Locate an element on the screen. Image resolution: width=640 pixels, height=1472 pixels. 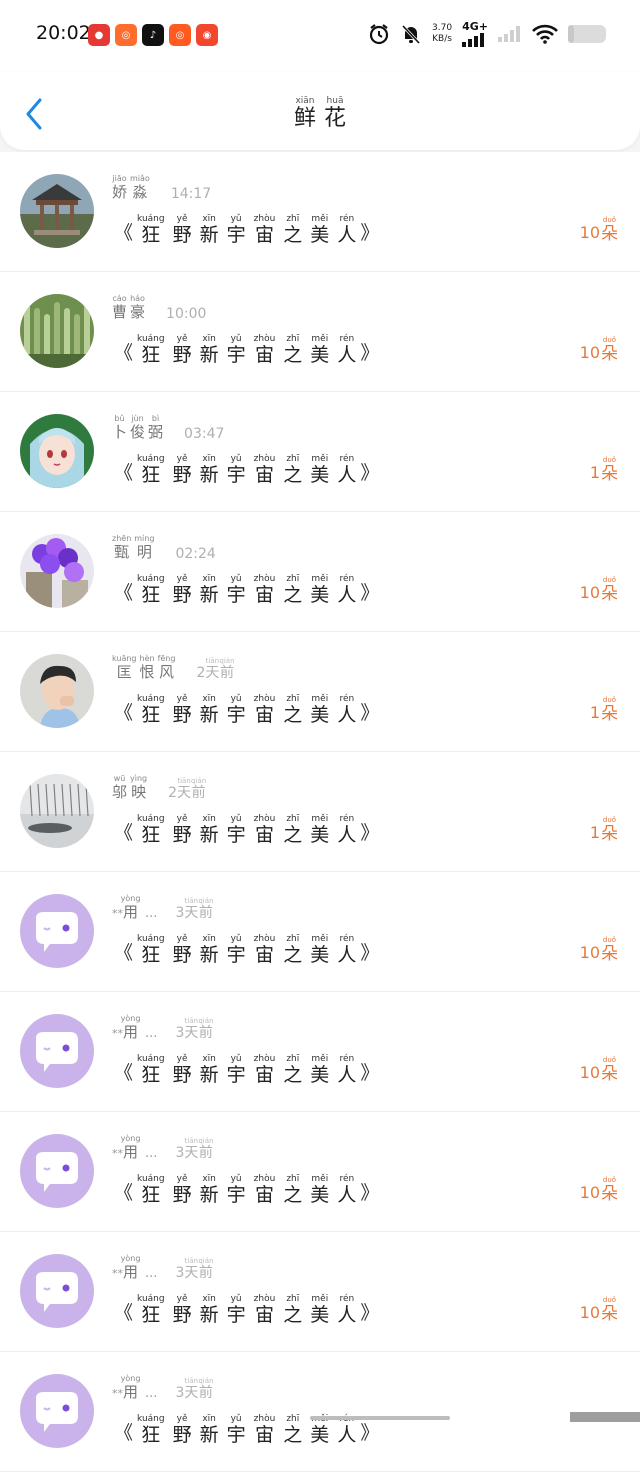
title-bracket-close: 》 is located at coordinates (370, 953).